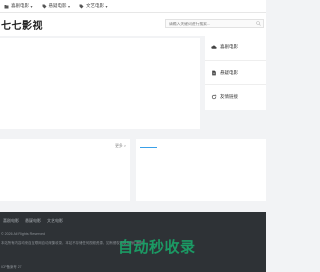  What do you see at coordinates (33, 221) in the screenshot?
I see `footer-link: 悬疑电影` at bounding box center [33, 221].